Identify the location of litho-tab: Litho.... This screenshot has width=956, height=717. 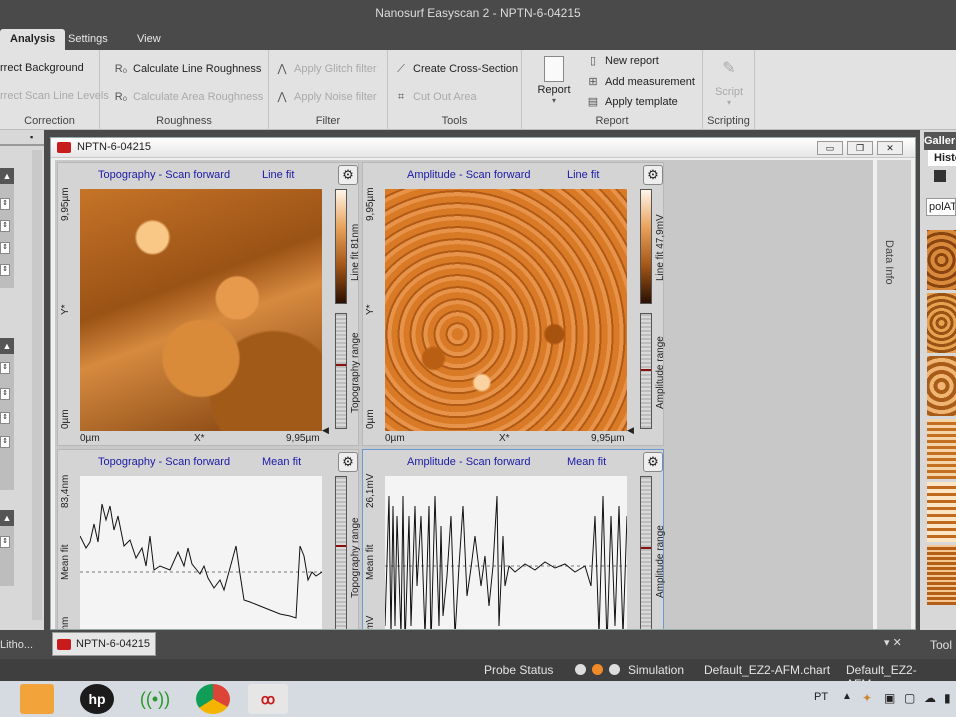
(22, 645).